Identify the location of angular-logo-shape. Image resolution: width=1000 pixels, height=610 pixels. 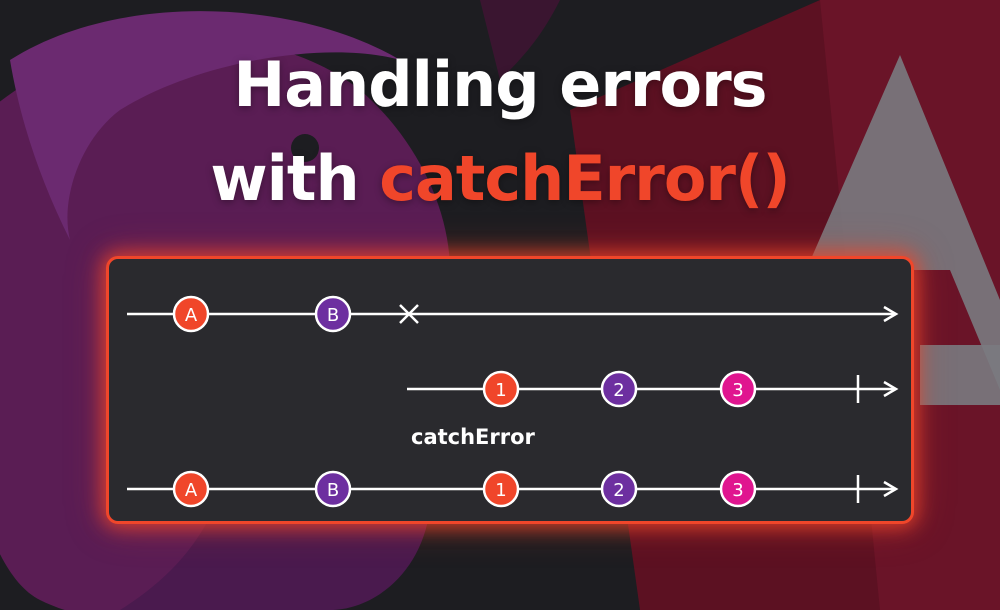
(960, 375).